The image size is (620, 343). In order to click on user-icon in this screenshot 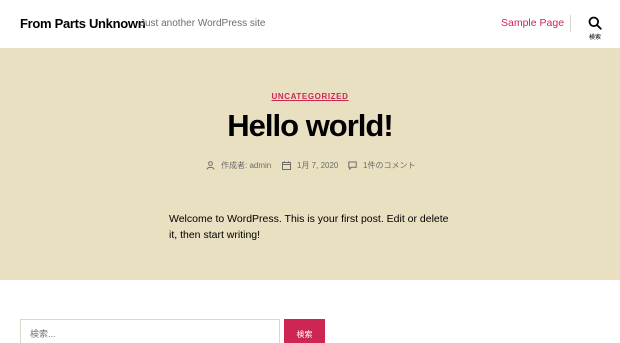, I will do `click(210, 165)`.